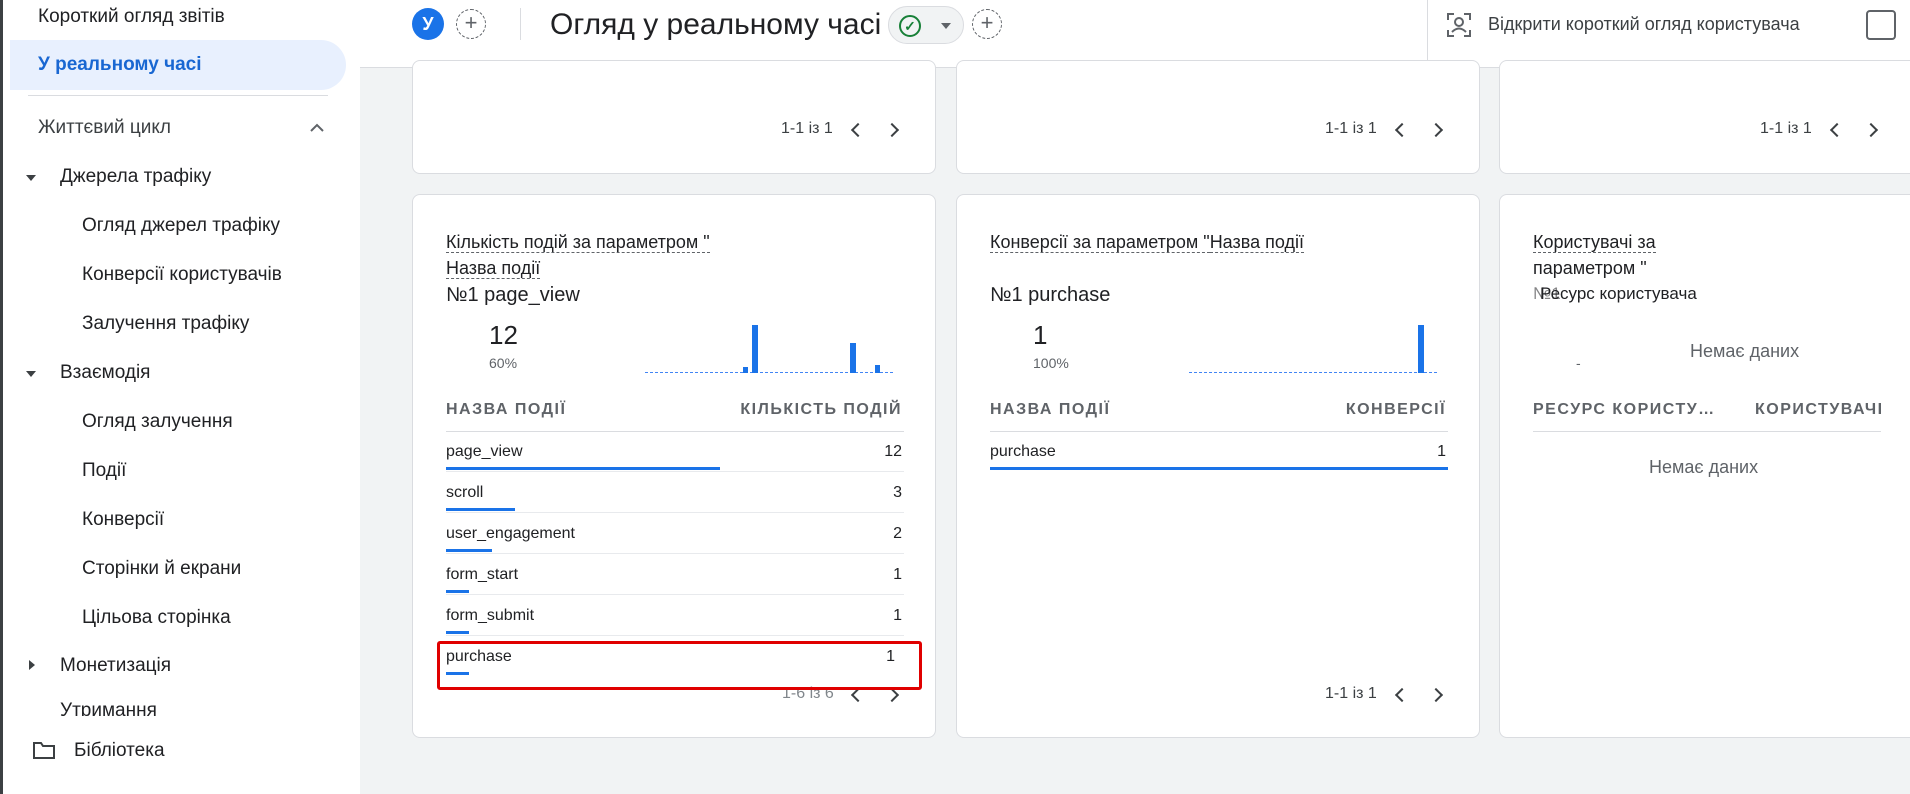  Describe the element at coordinates (115, 666) in the screenshot. I see `sidebar-item-monetization: Монетизація` at that location.